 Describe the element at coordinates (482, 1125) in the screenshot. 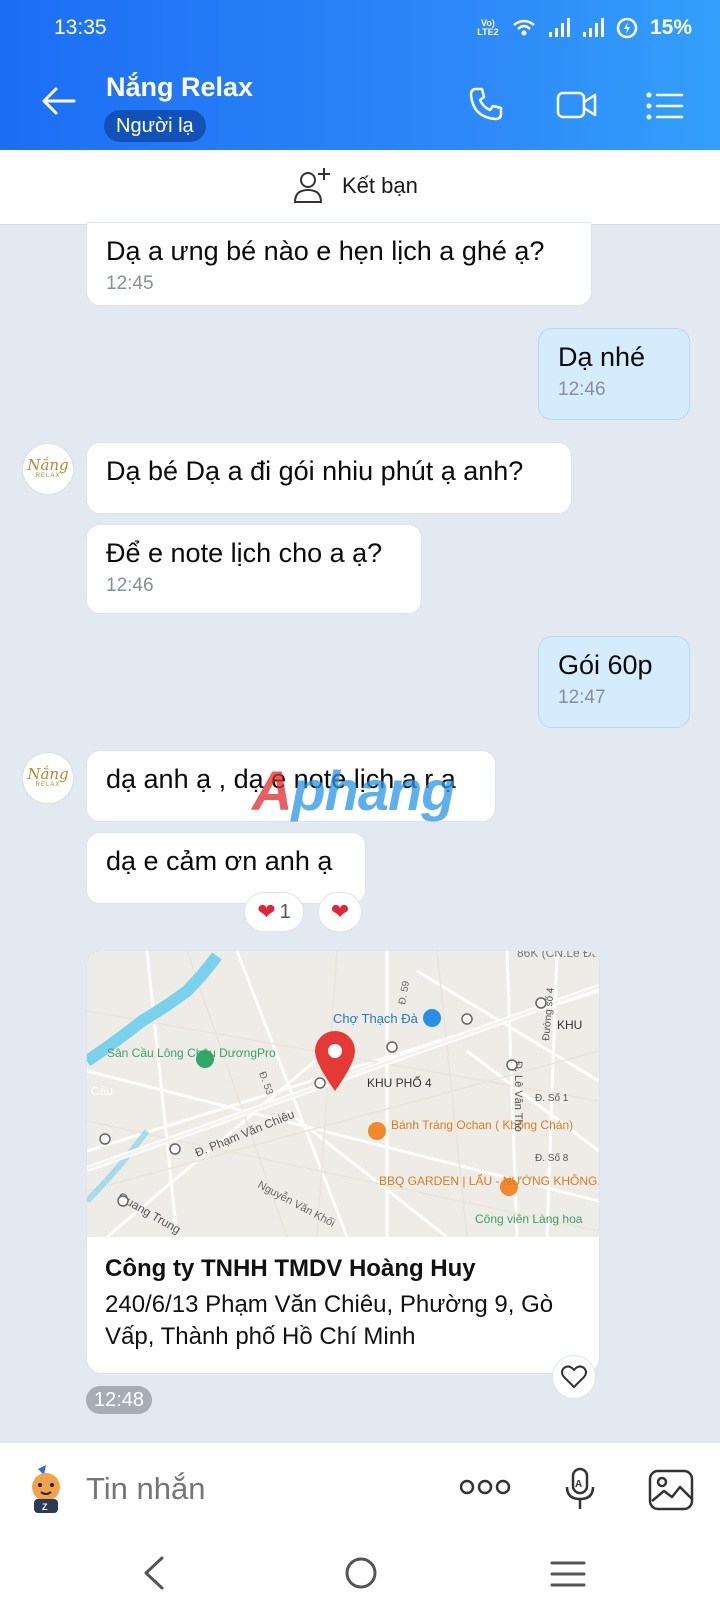

I see `map-label: Bánh Tráng Ochan ( Không Chán)` at that location.